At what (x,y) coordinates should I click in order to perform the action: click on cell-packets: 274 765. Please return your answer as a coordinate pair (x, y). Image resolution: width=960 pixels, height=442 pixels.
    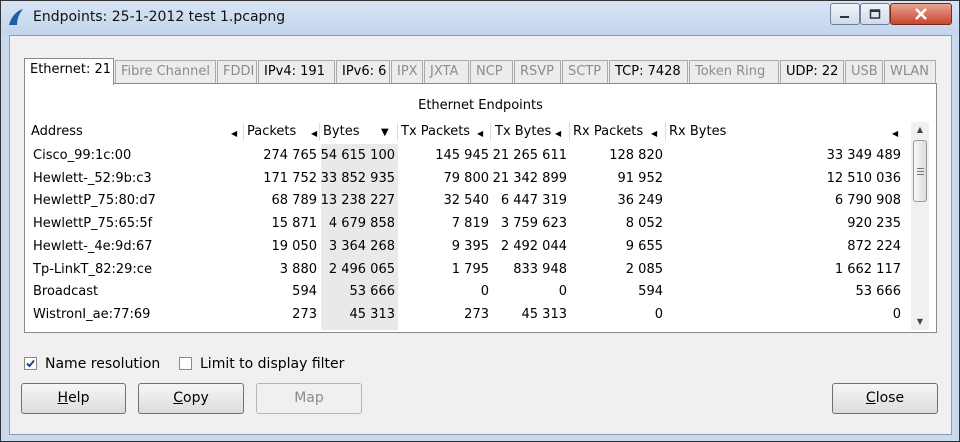
    Looking at the image, I should click on (290, 155).